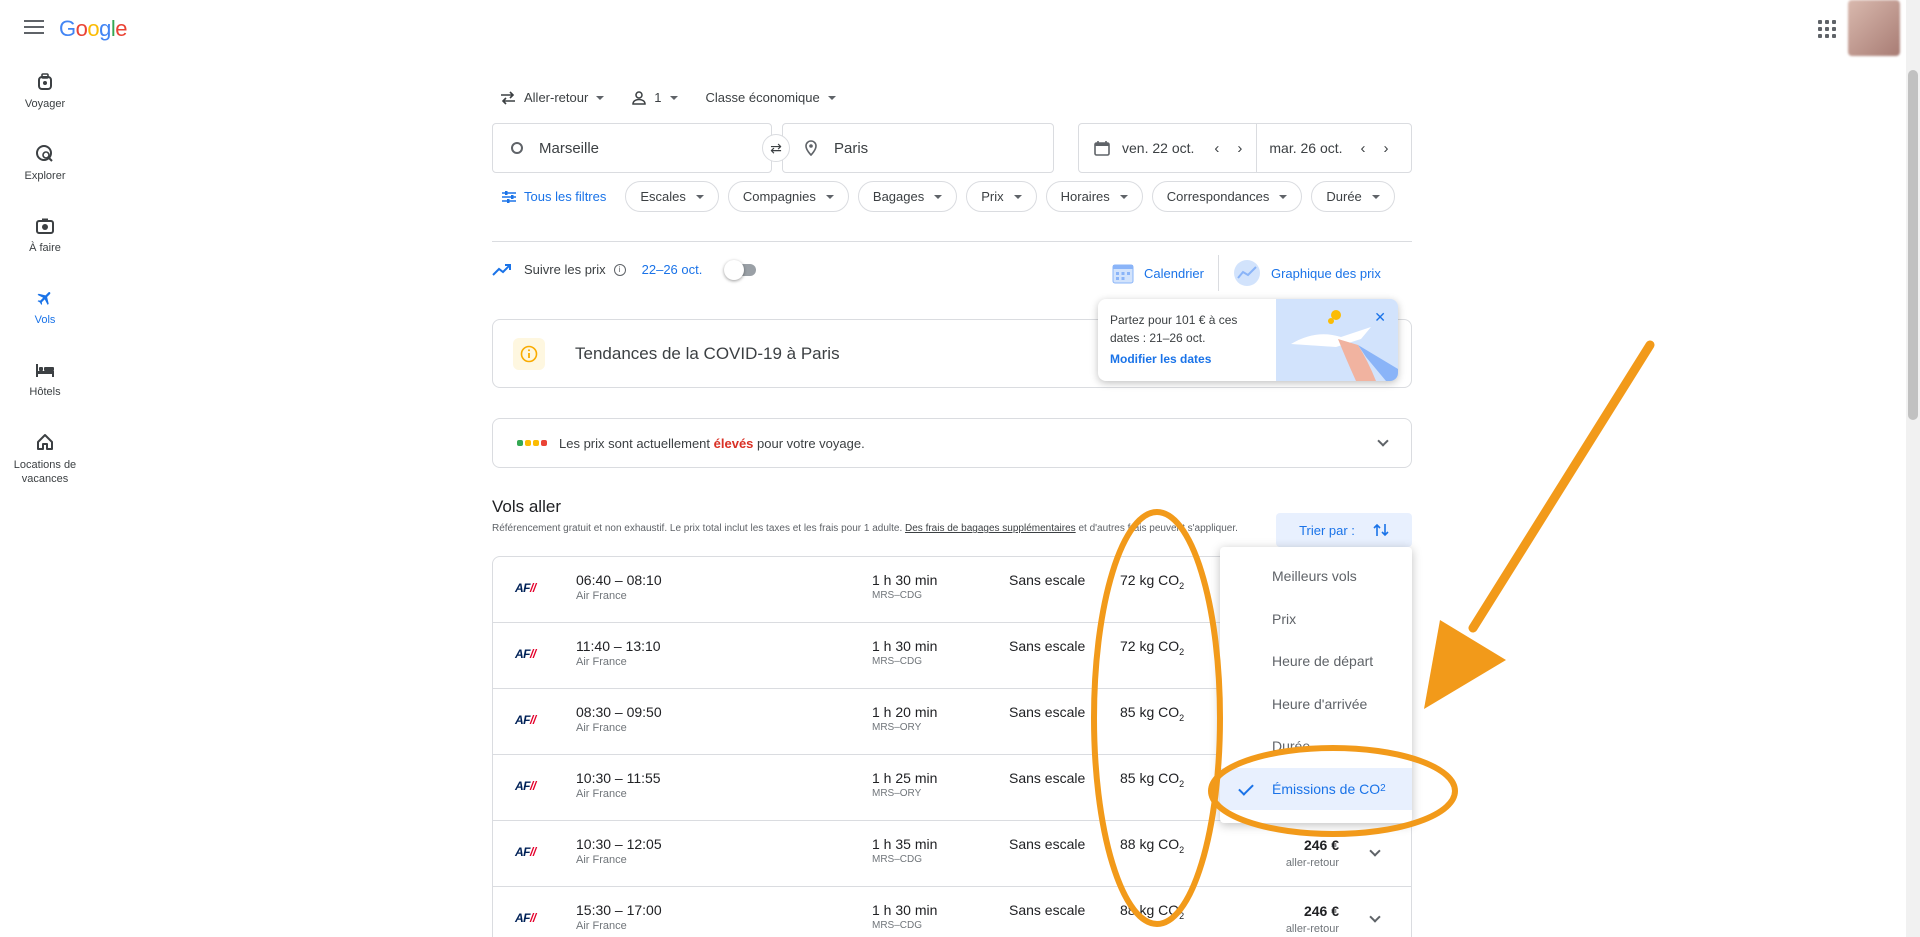  I want to click on origin-field: Marseille, so click(632, 148).